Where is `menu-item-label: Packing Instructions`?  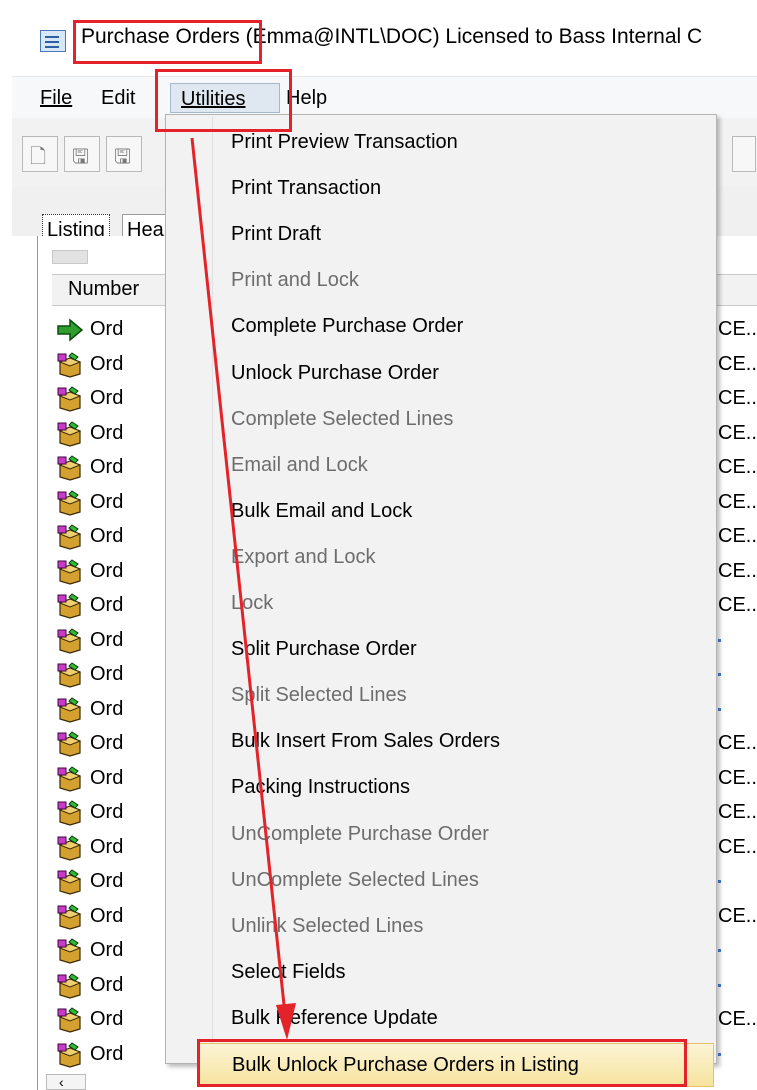
menu-item-label: Packing Instructions is located at coordinates (320, 787).